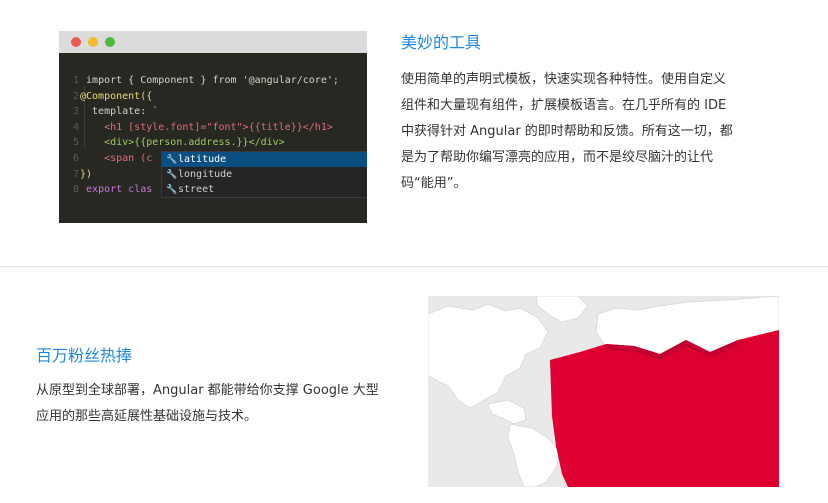 This screenshot has height=503, width=828. What do you see at coordinates (202, 159) in the screenshot?
I see `autocomplete-label: latitude` at bounding box center [202, 159].